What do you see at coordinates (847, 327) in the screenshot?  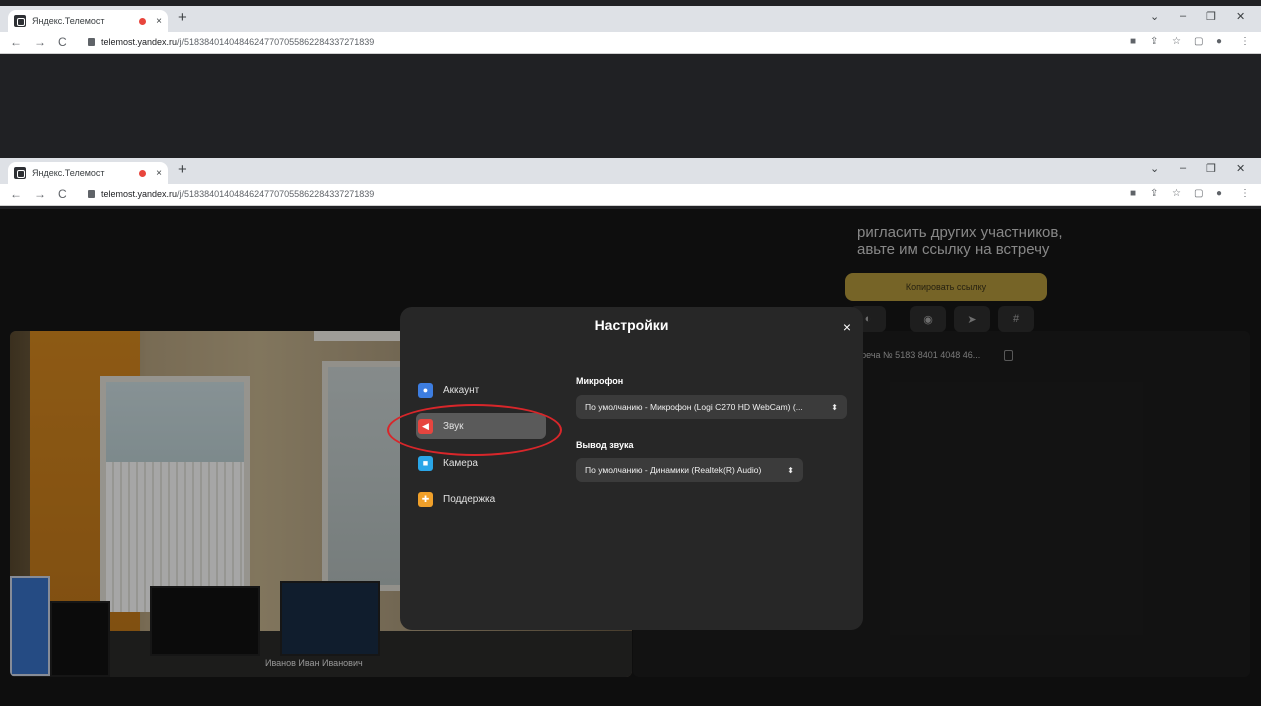 I see `settings-close-button: ×` at bounding box center [847, 327].